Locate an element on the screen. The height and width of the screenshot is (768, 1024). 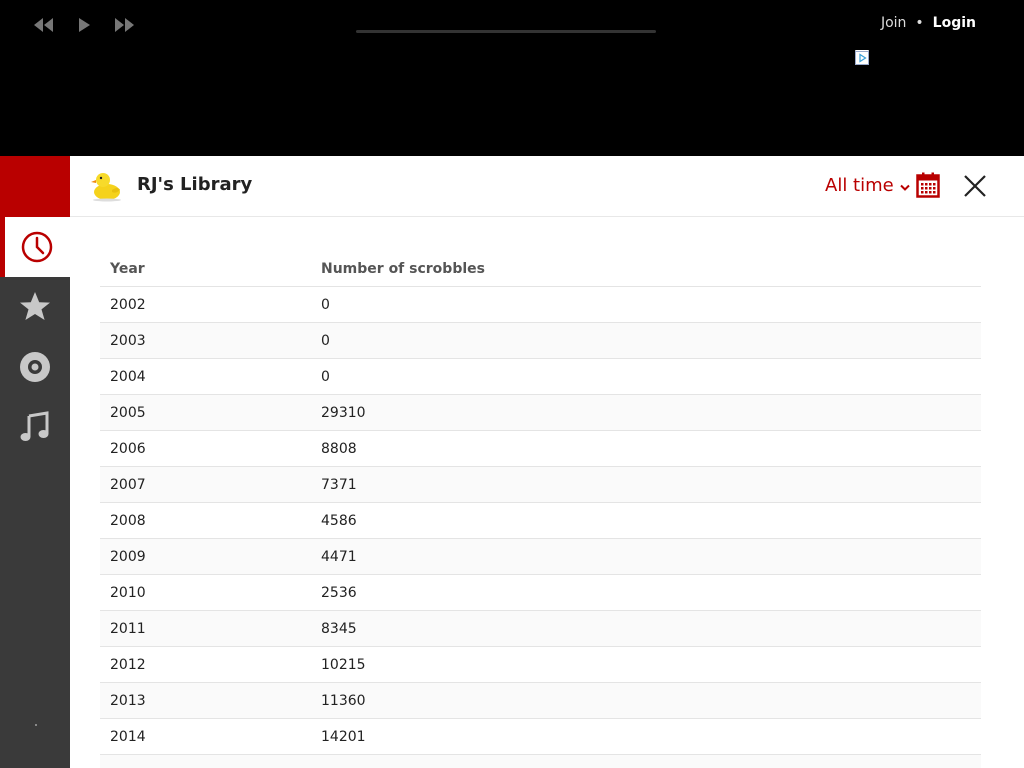
table-row: 2004 0 is located at coordinates (540, 376).